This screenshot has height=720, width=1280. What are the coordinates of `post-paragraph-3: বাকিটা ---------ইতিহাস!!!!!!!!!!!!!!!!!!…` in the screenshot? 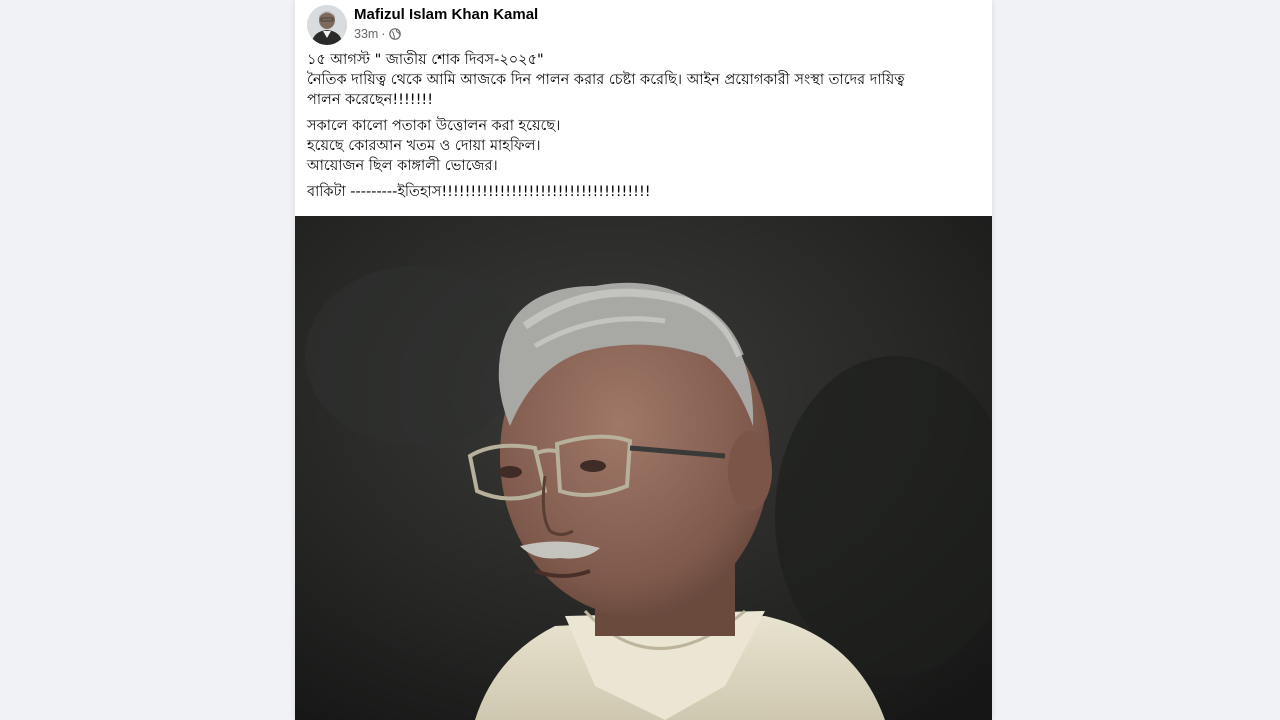 It's located at (644, 192).